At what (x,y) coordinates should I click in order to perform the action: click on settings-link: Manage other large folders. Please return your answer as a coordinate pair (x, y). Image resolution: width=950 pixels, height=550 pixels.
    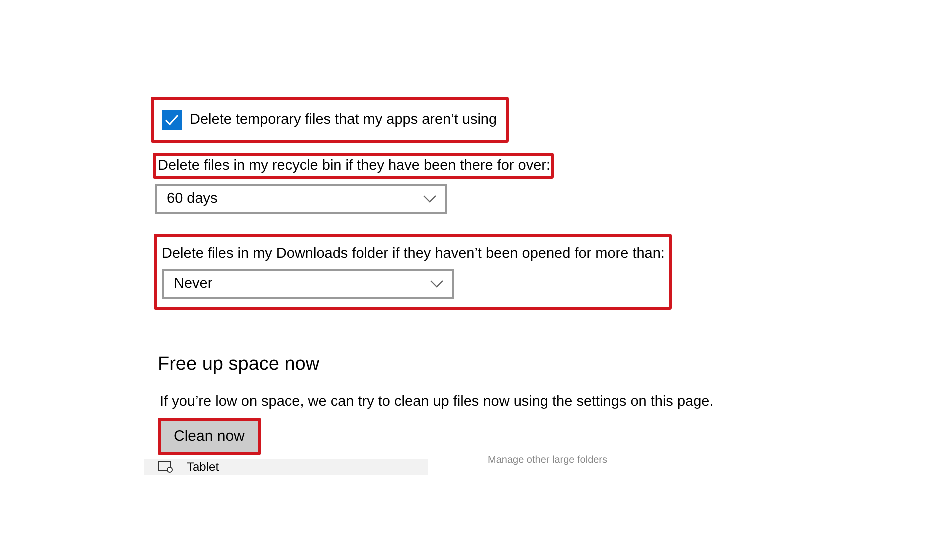
    Looking at the image, I should click on (548, 460).